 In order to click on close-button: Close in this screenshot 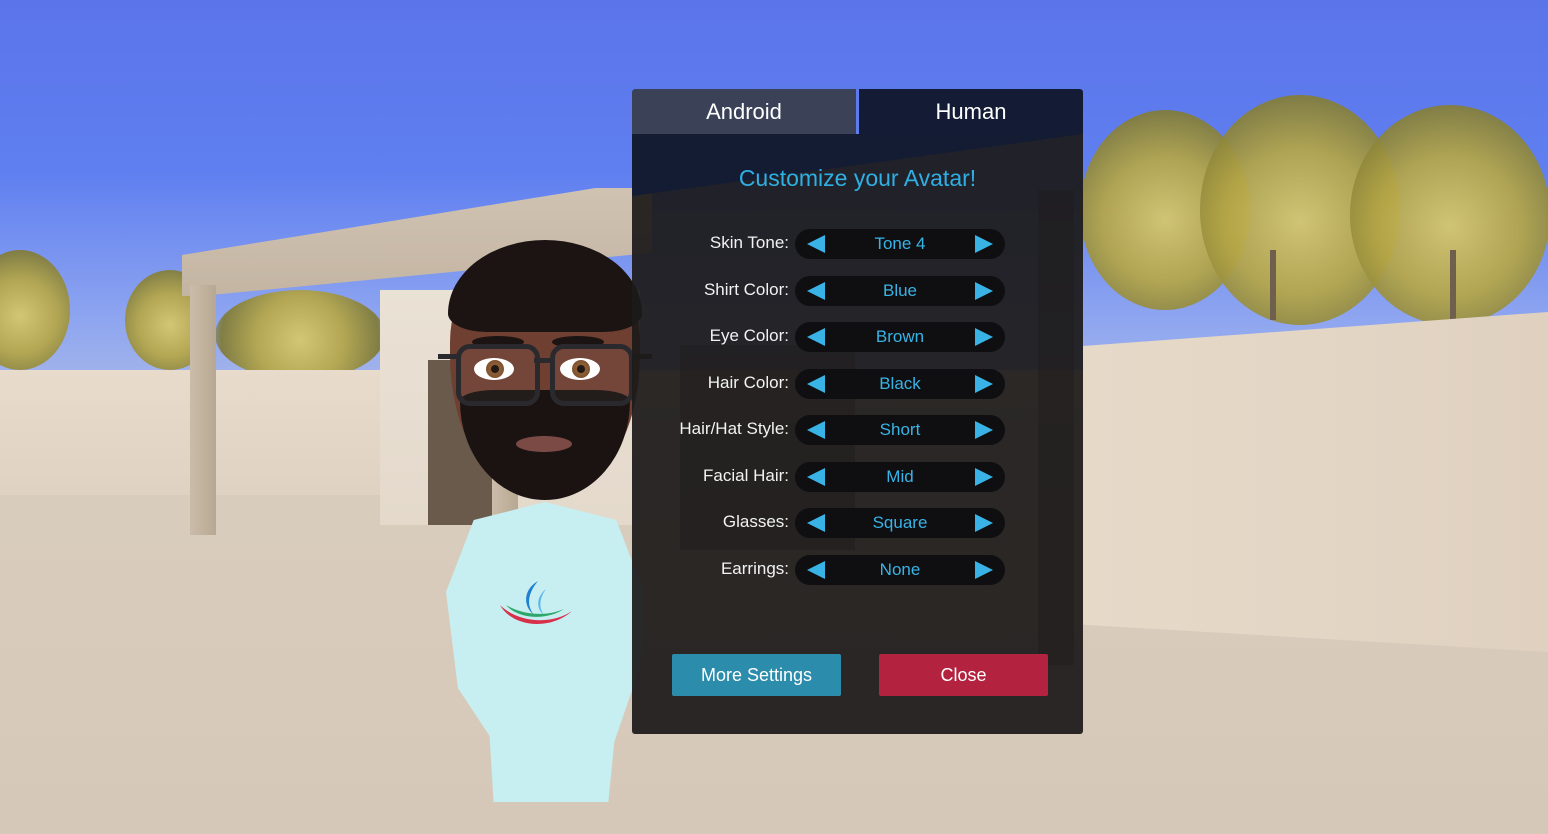, I will do `click(963, 675)`.